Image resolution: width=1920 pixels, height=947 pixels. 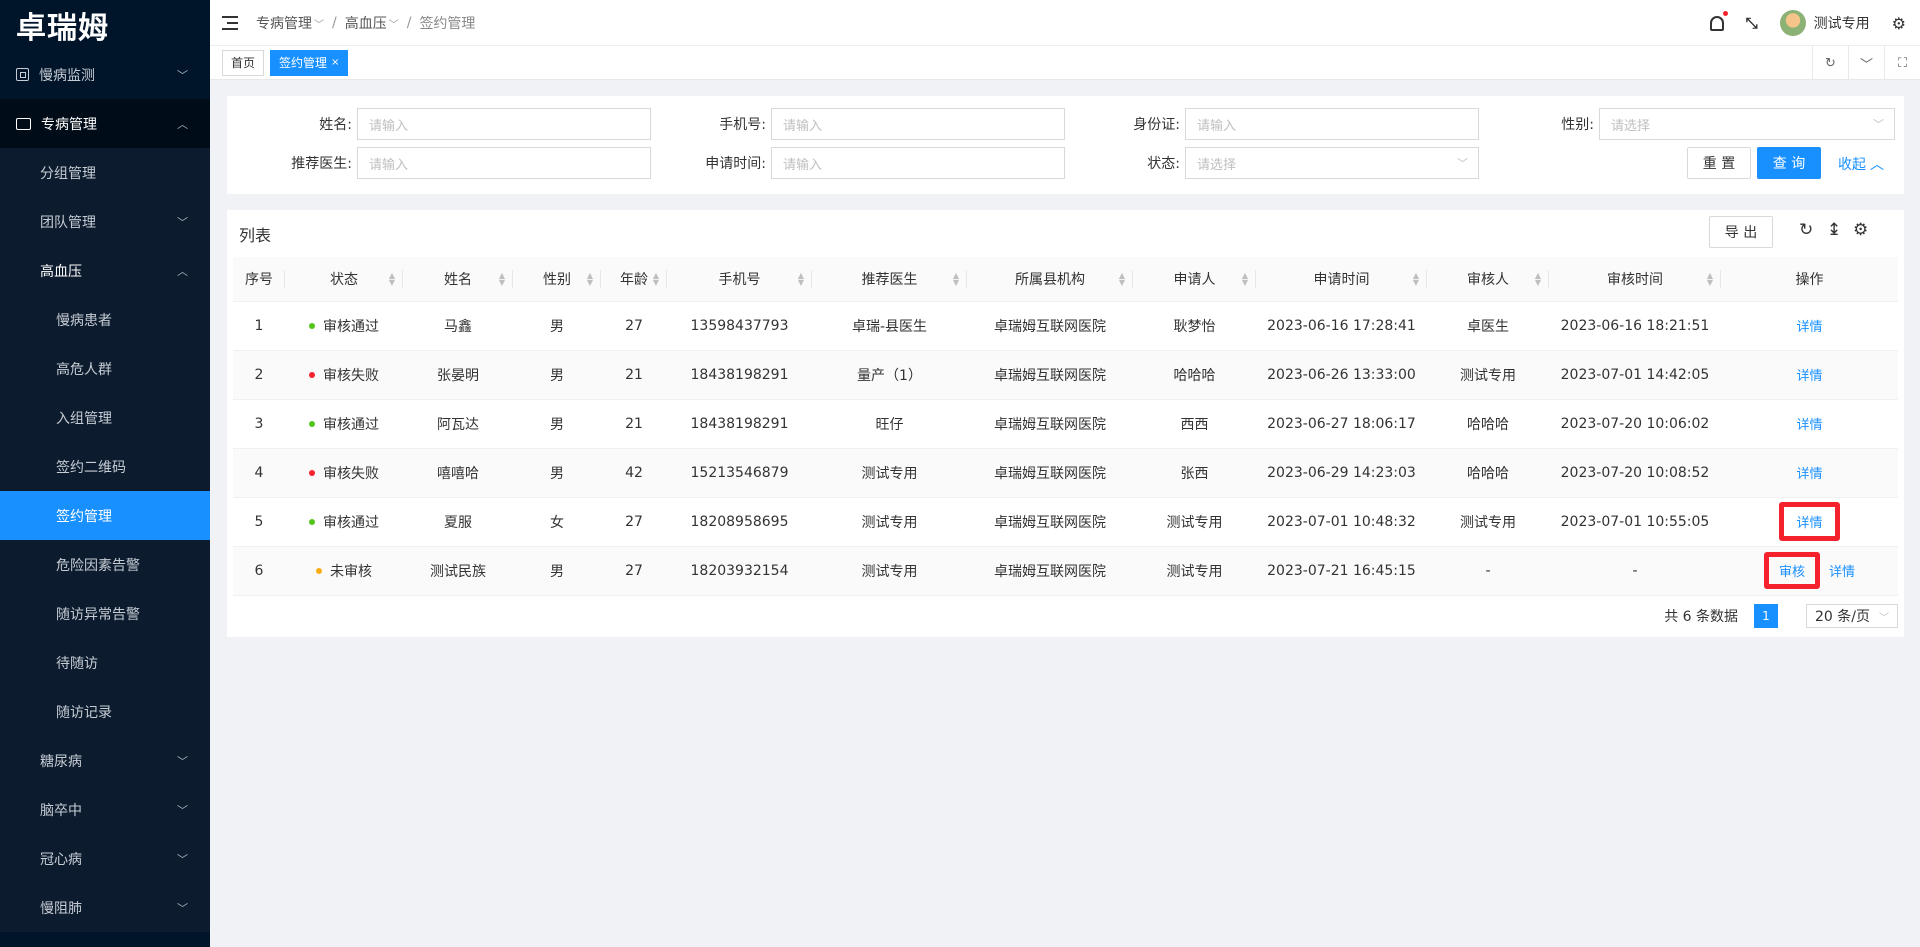 What do you see at coordinates (1741, 232) in the screenshot?
I see `export-button: 导 出` at bounding box center [1741, 232].